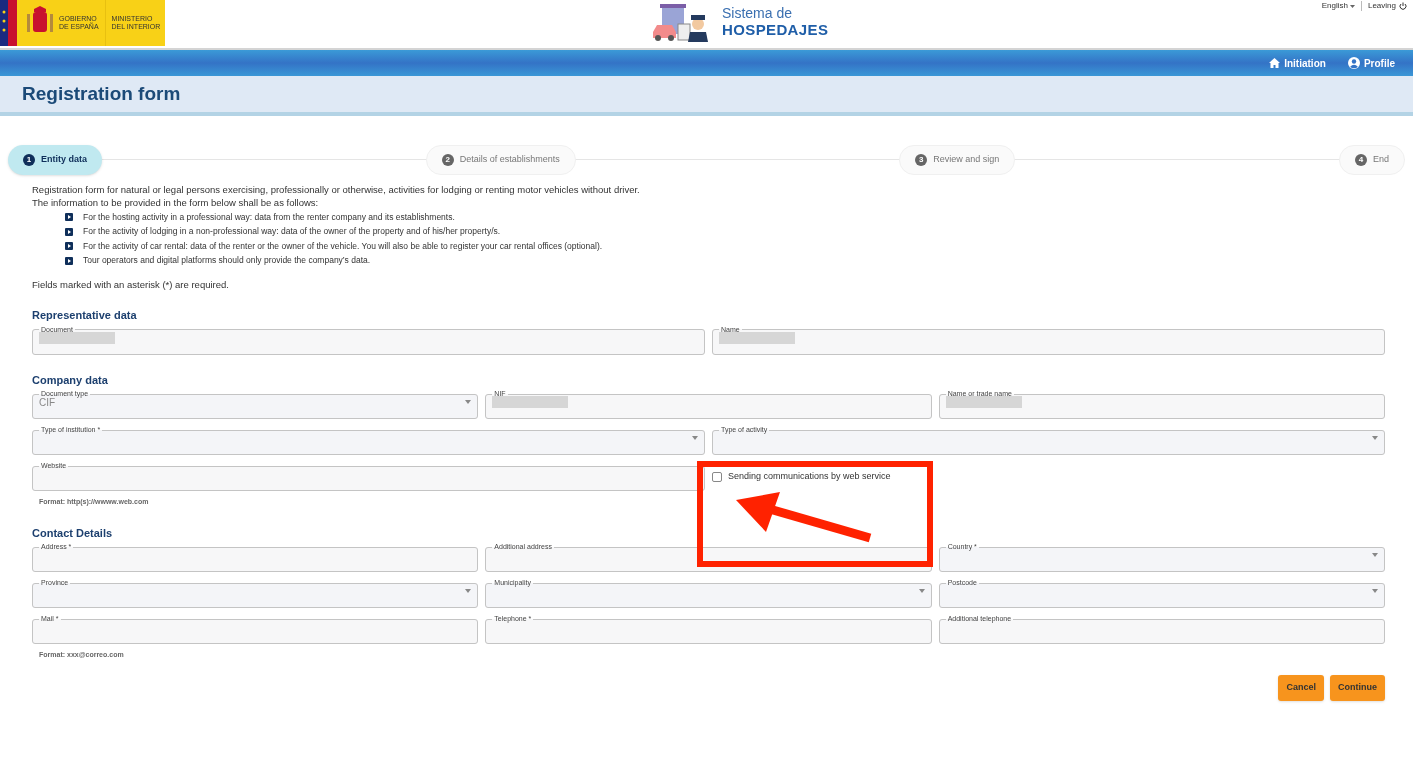 The width and height of the screenshot is (1413, 773). Describe the element at coordinates (1372, 160) in the screenshot. I see `step-tab: 4 End` at that location.